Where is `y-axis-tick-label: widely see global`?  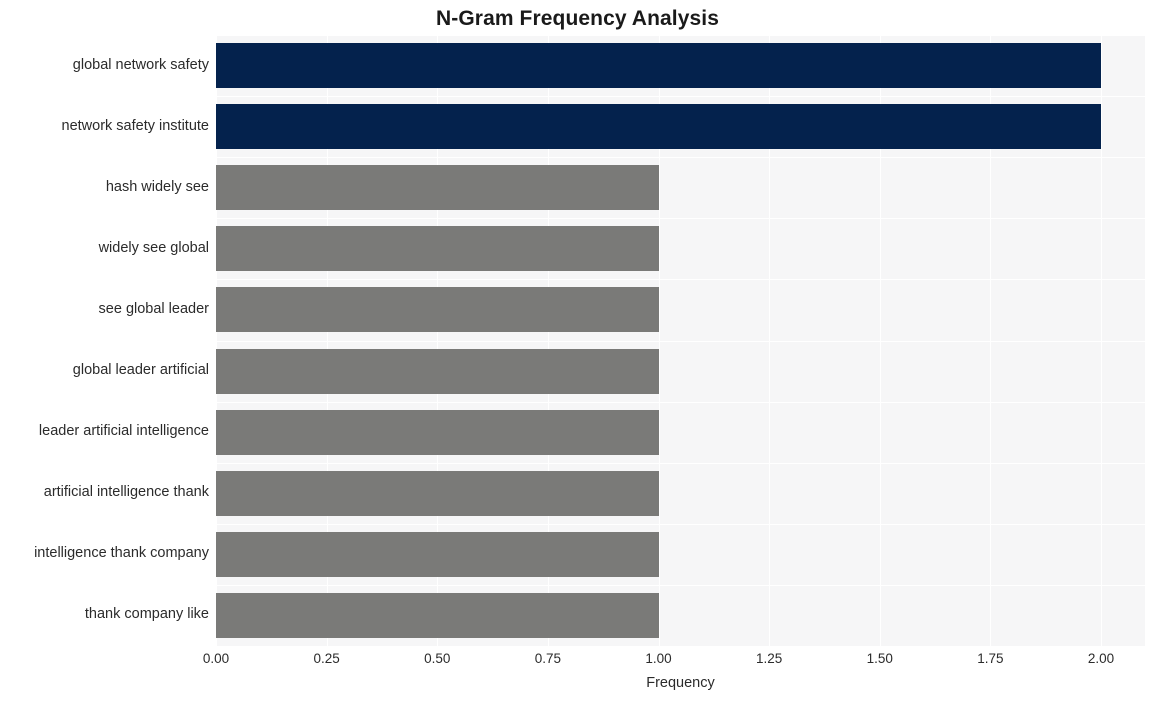
y-axis-tick-label: widely see global is located at coordinates (153, 248).